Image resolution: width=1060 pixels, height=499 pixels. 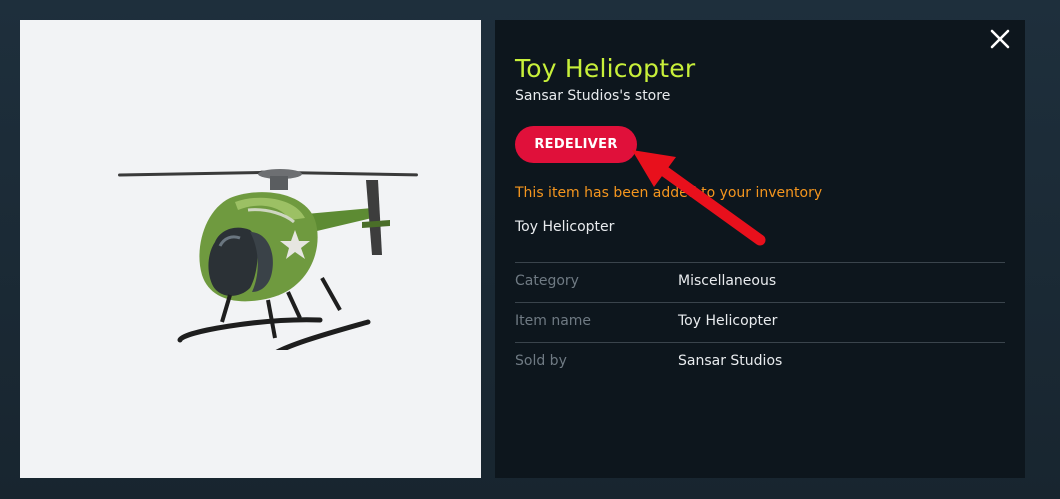 What do you see at coordinates (592, 96) in the screenshot?
I see `store-link: Sansar Studios's store` at bounding box center [592, 96].